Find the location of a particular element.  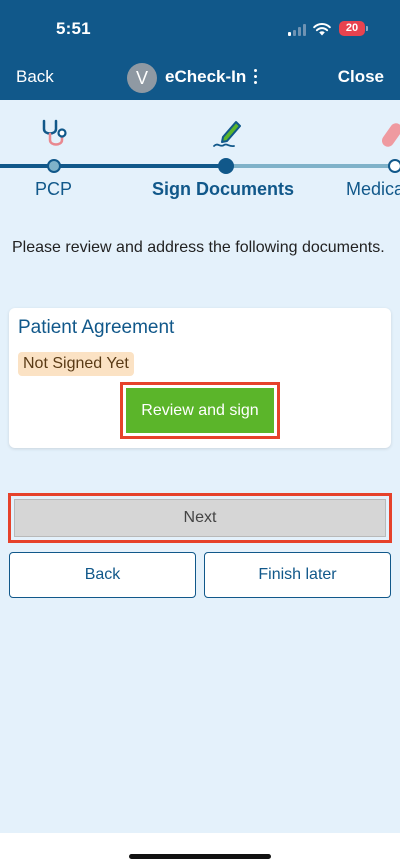

stepper-line-completed is located at coordinates (113, 166).